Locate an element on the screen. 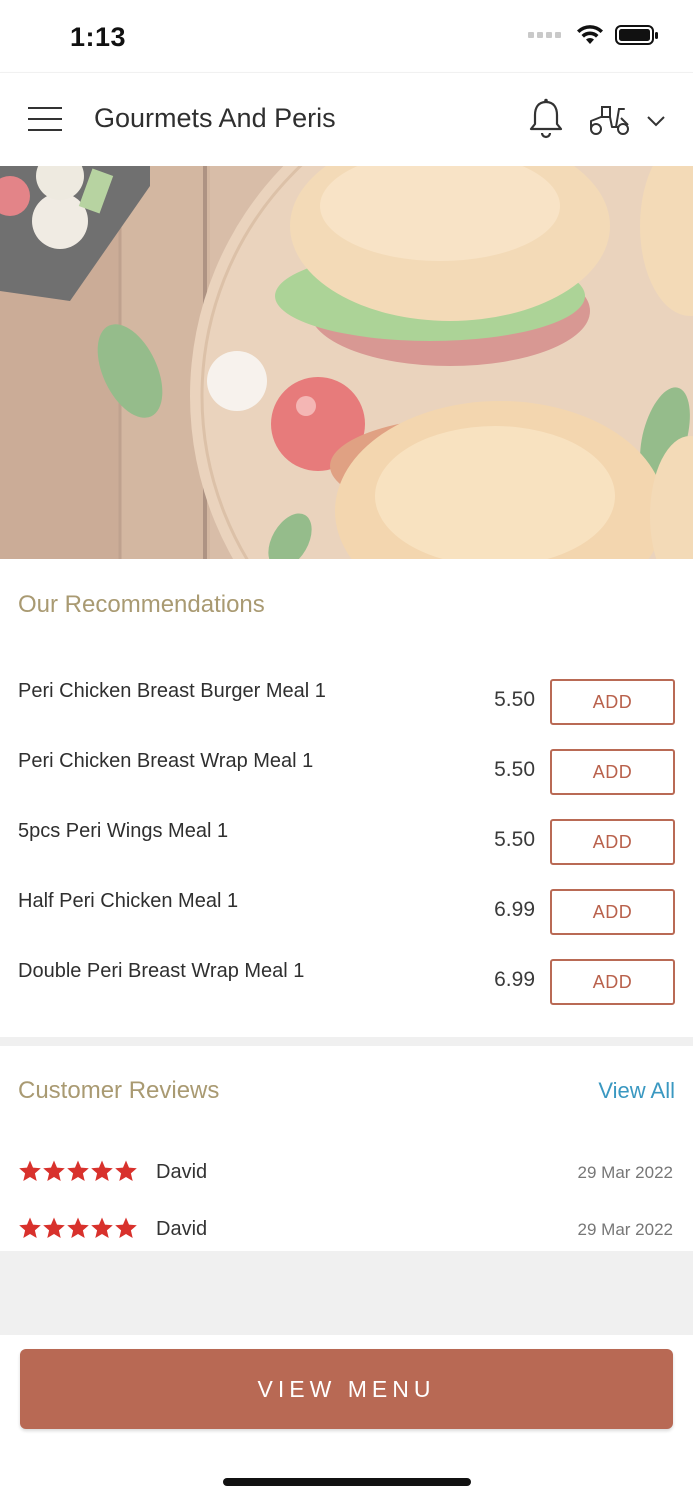 The height and width of the screenshot is (1500, 693). item-name: Peri Chicken Breast Burger Meal 1 is located at coordinates (172, 691).